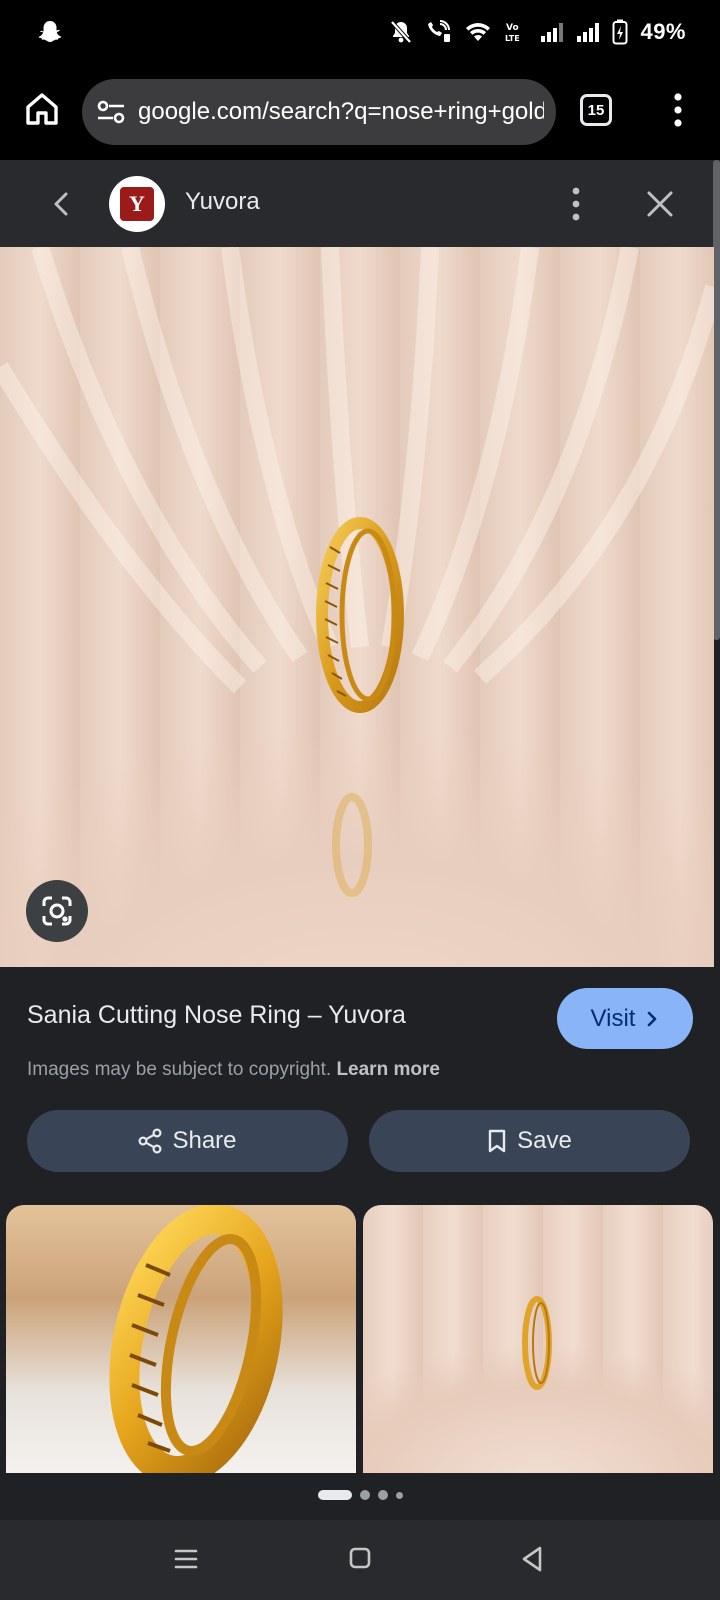  I want to click on nose-ring-closeup-image, so click(196, 1339).